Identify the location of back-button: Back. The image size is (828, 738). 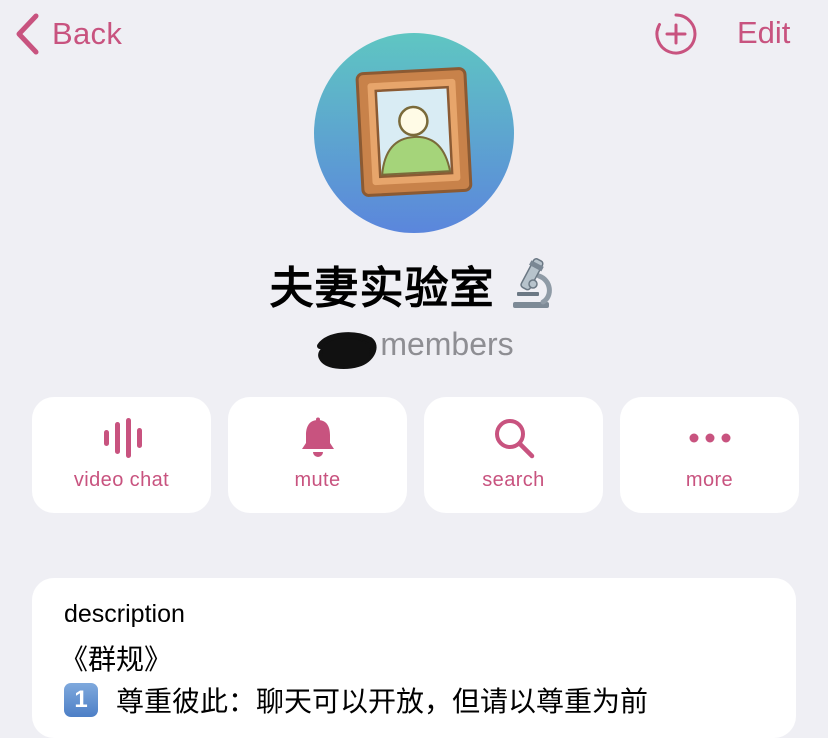
(68, 34).